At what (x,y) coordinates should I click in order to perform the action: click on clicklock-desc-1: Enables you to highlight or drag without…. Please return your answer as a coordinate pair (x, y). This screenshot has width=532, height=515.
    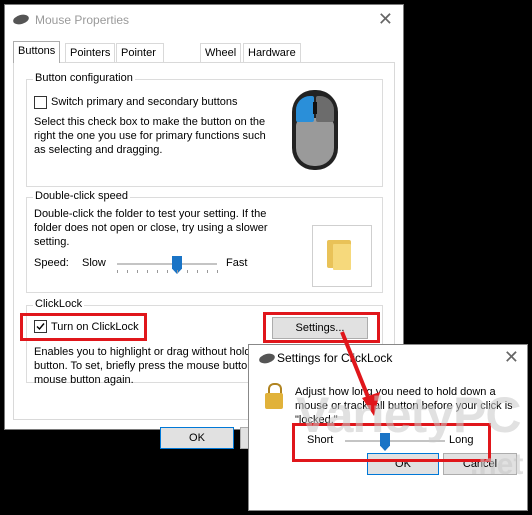
    Looking at the image, I should click on (143, 352).